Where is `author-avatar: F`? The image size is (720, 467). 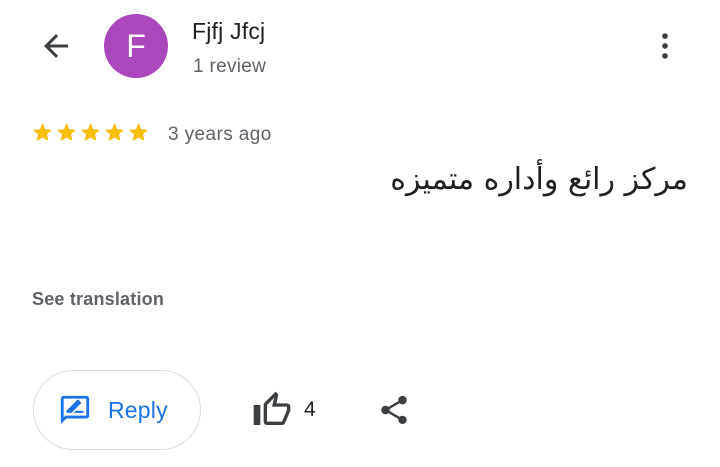 author-avatar: F is located at coordinates (136, 46).